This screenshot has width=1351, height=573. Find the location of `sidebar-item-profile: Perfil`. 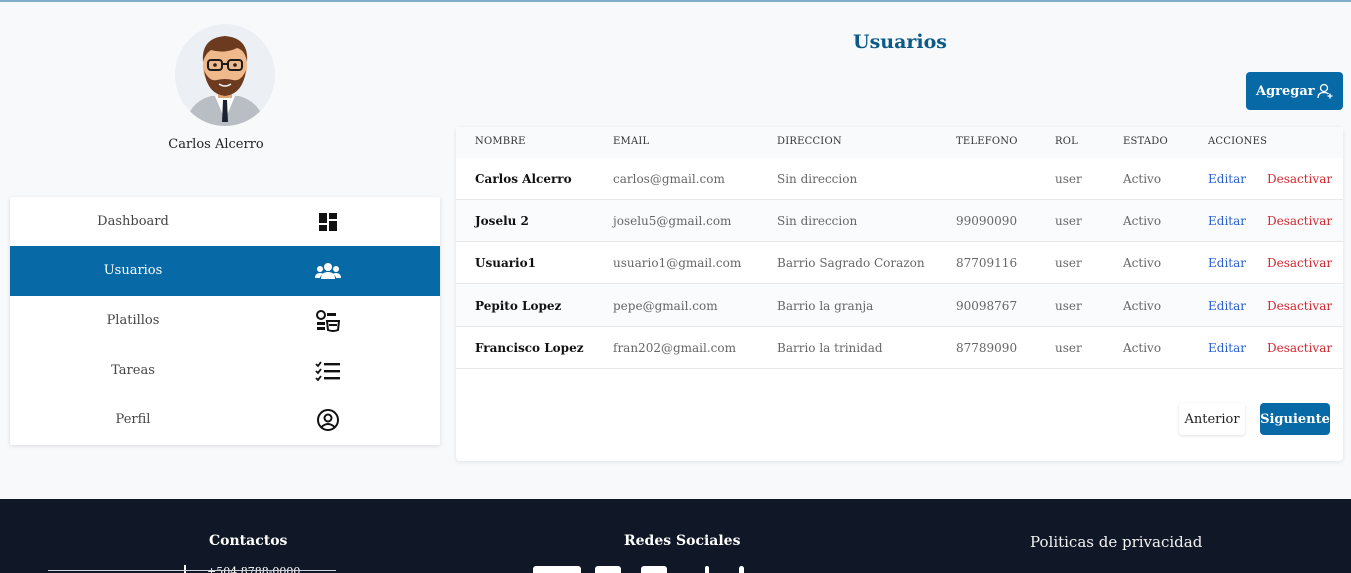

sidebar-item-profile: Perfil is located at coordinates (225, 420).